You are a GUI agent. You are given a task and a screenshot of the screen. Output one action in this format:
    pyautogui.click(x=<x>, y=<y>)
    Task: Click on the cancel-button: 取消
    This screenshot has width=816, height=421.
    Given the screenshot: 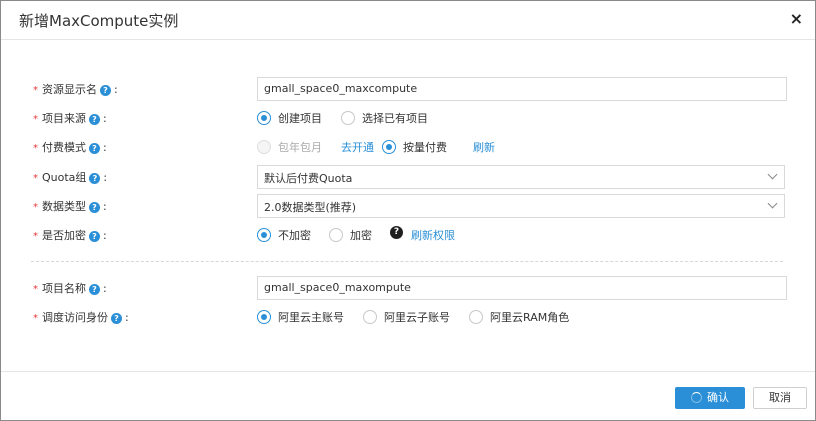 What is the action you would take?
    pyautogui.click(x=780, y=398)
    